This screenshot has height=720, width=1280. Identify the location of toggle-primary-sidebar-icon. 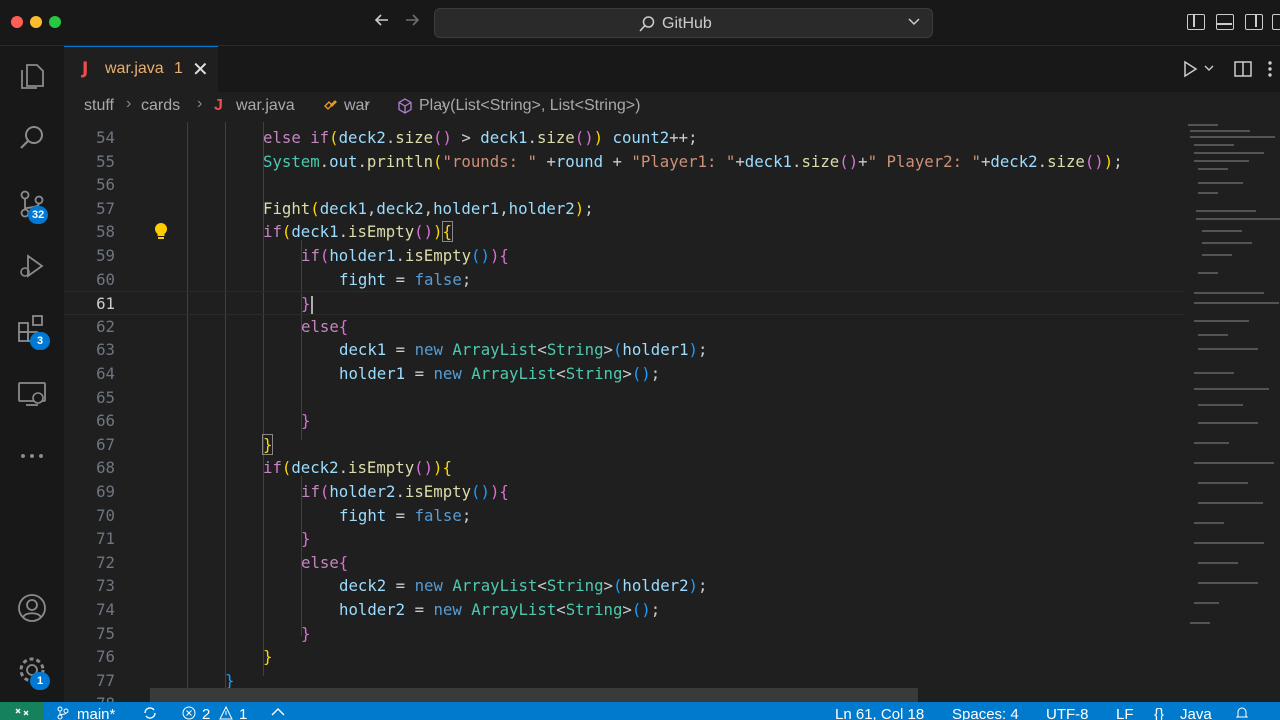
(1196, 22).